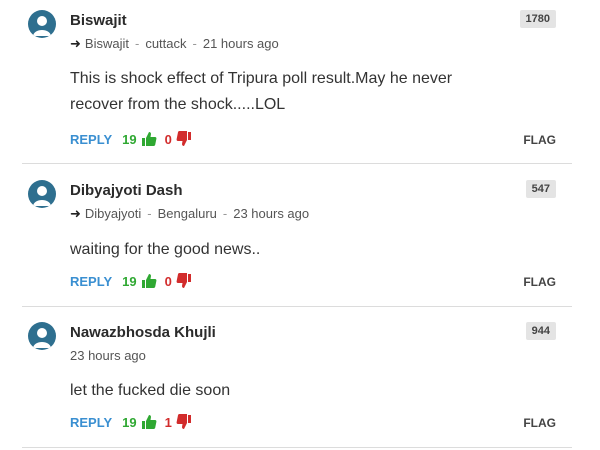 The image size is (600, 450). I want to click on comment-meta: ➜ Biswajit - cuttack -21 hours ago, so click(174, 44).